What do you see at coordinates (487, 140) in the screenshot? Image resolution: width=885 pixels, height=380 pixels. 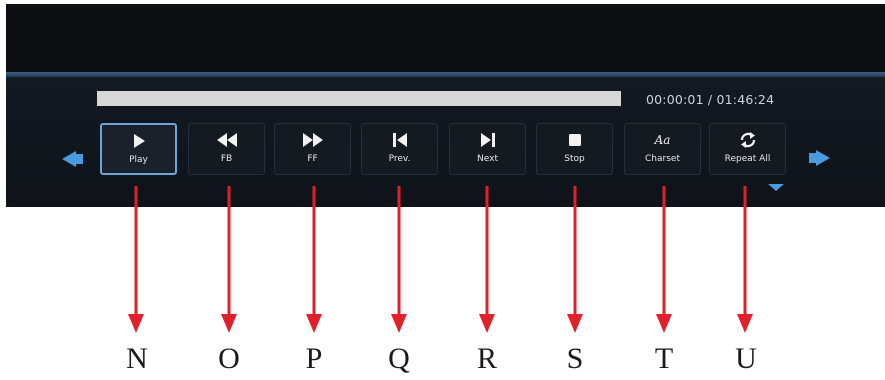 I see `next-icon` at bounding box center [487, 140].